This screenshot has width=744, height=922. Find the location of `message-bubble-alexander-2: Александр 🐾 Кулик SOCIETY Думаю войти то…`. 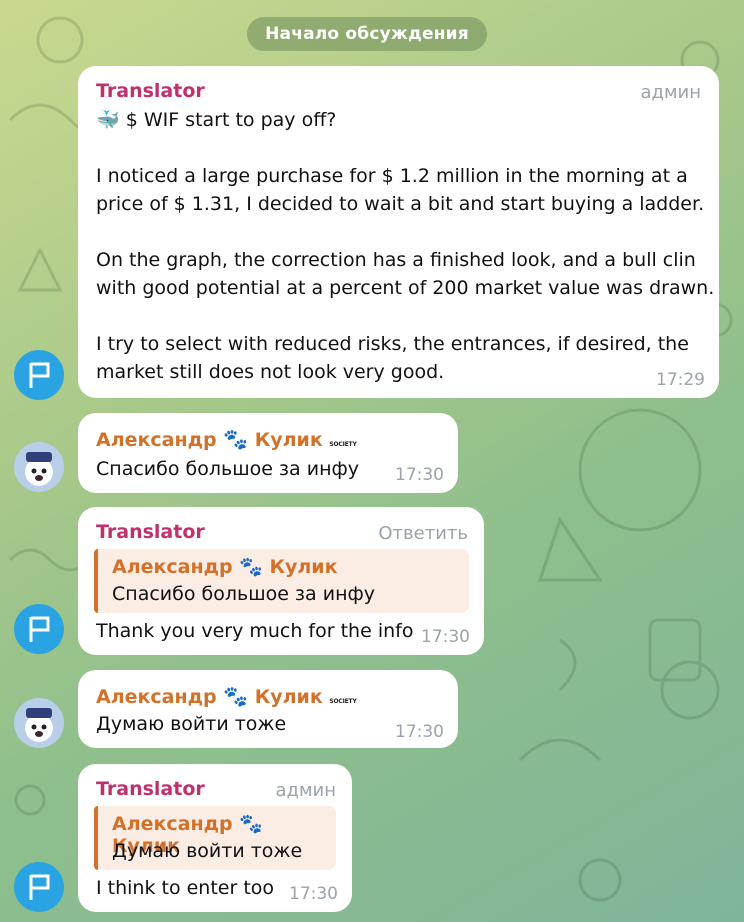

message-bubble-alexander-2: Александр 🐾 Кулик SOCIETY Думаю войти то… is located at coordinates (268, 709).